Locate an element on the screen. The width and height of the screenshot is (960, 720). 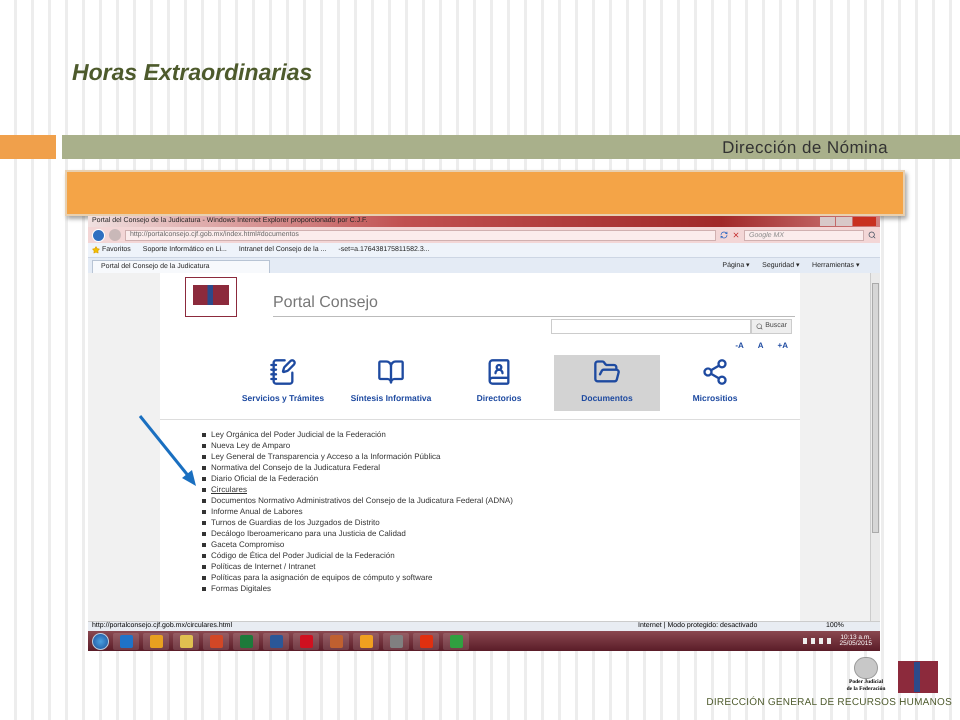
document-item: Normativa del Consejo de la Judicatura Federal is located at coordinates (295, 468).